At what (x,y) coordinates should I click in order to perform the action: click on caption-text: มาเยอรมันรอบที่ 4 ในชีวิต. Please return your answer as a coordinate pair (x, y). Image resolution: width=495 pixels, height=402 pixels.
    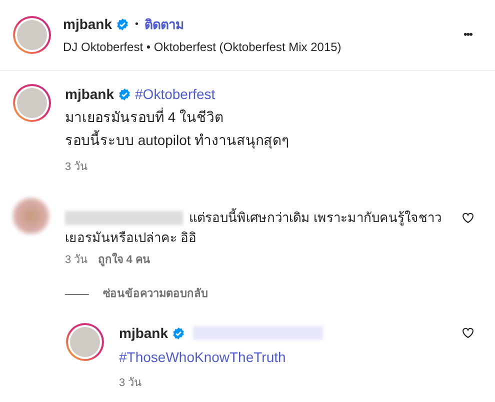
    Looking at the image, I should click on (145, 117).